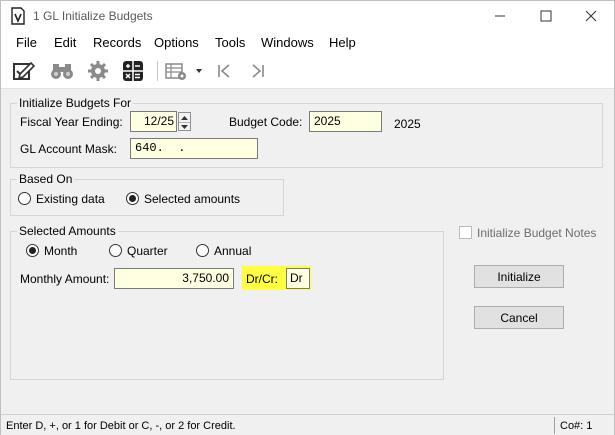  What do you see at coordinates (230, 42) in the screenshot?
I see `menu-tools: Tools` at bounding box center [230, 42].